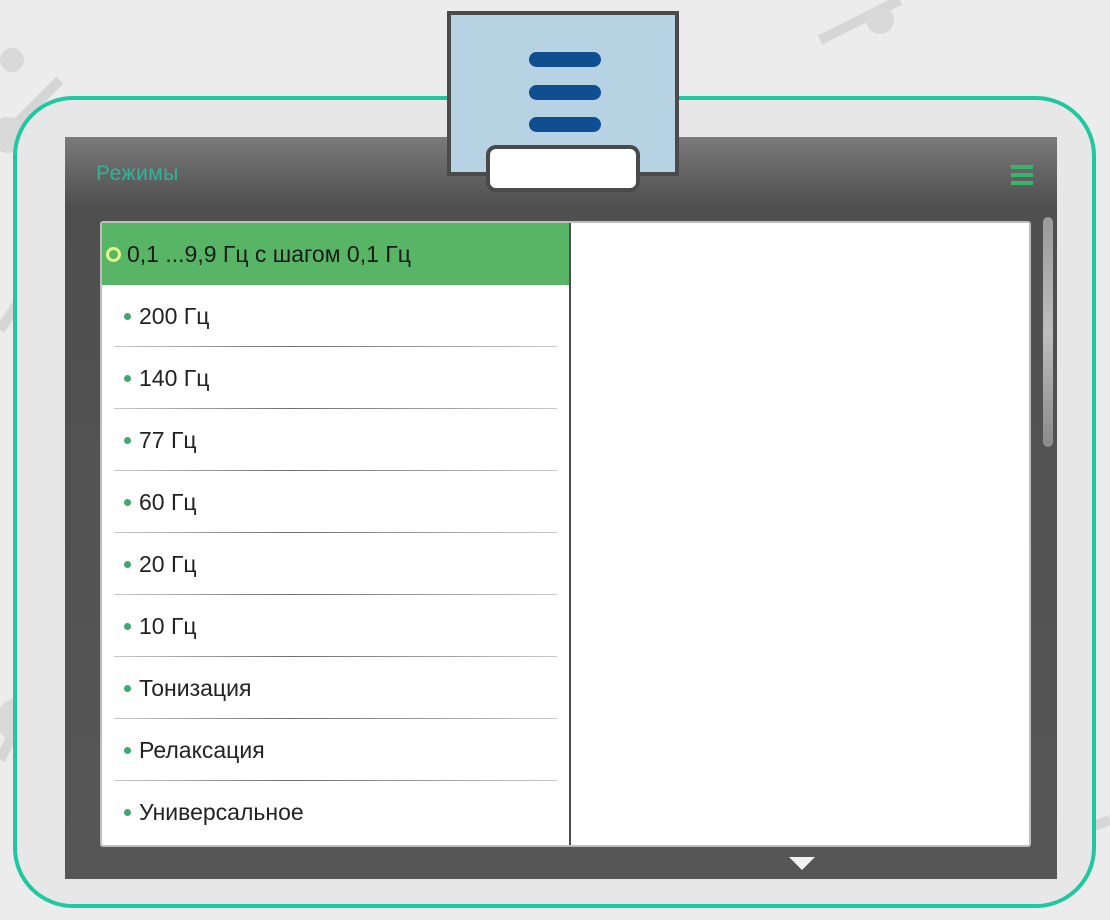 This screenshot has height=920, width=1110. What do you see at coordinates (202, 749) in the screenshot?
I see `list-item-label: Релаксация` at bounding box center [202, 749].